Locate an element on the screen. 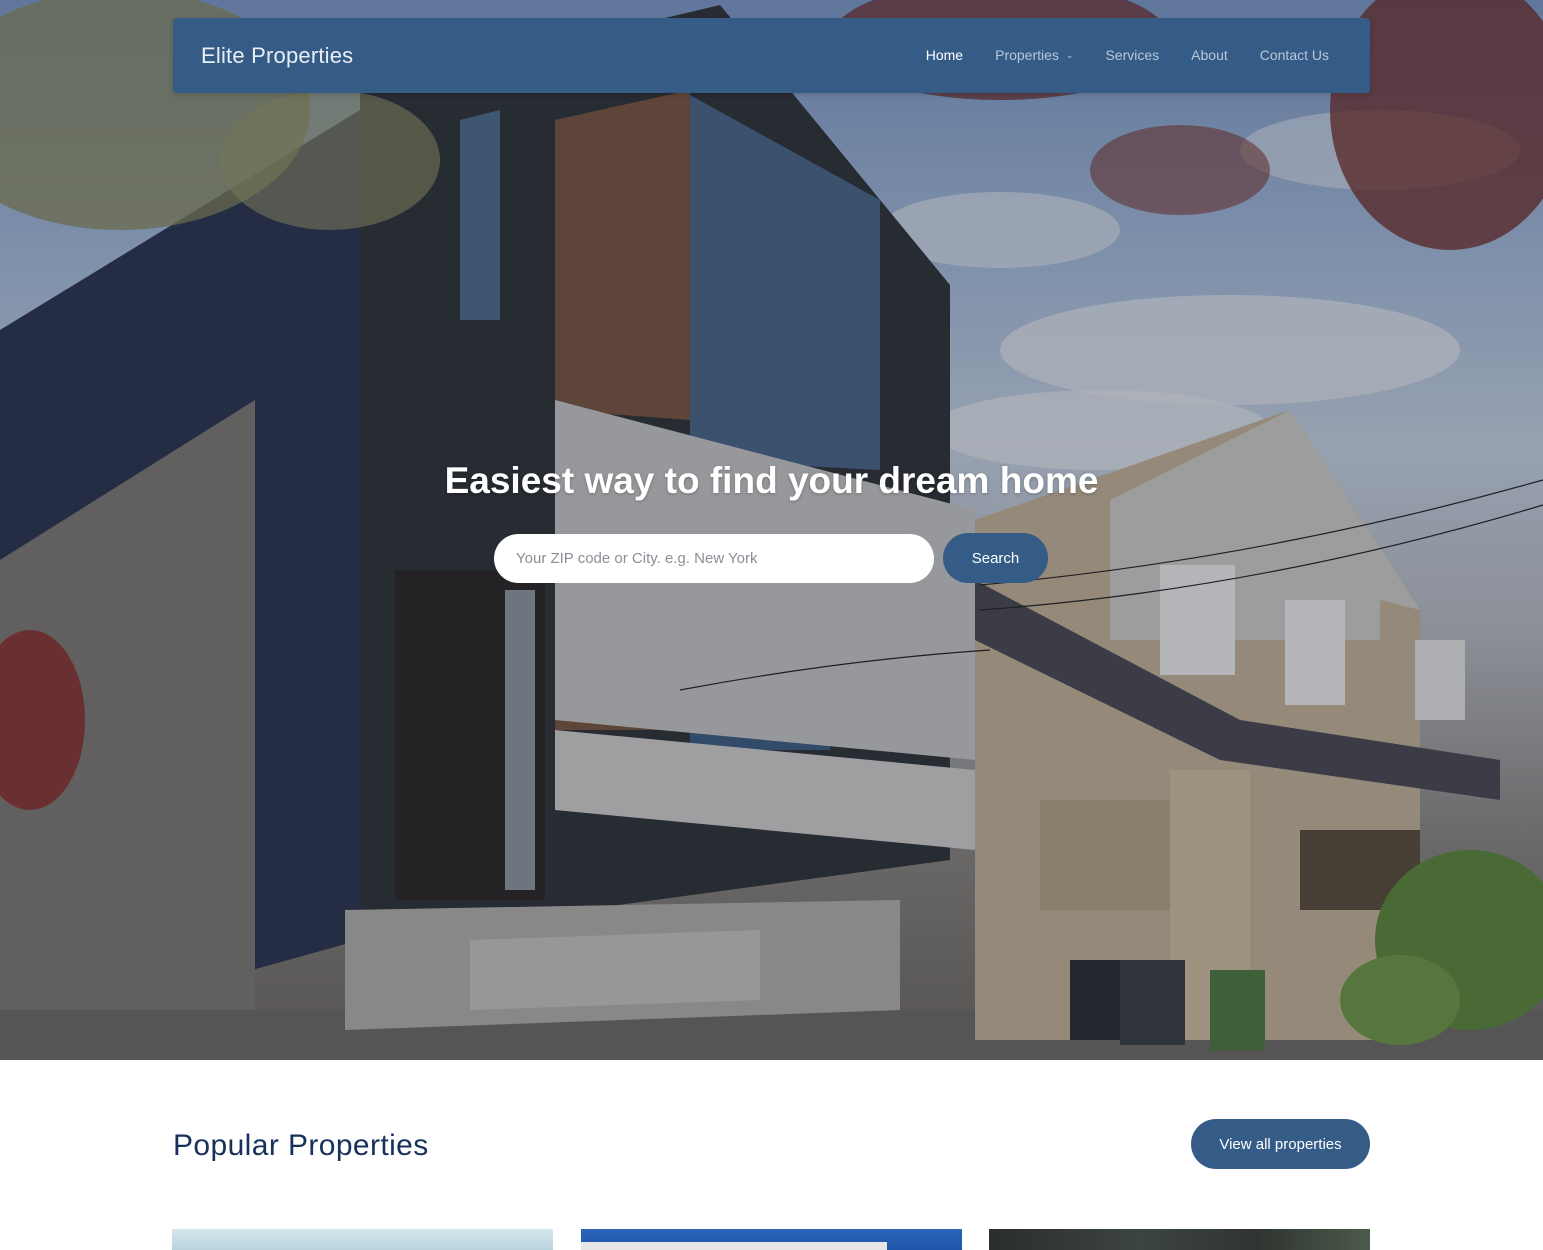 The height and width of the screenshot is (1250, 1543). nav-item-about: About is located at coordinates (1209, 56).